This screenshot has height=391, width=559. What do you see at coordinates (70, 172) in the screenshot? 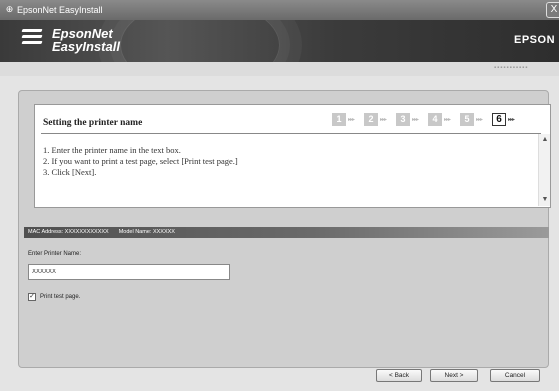
I see `instruction-line-3: 3. Click [Next].` at bounding box center [70, 172].